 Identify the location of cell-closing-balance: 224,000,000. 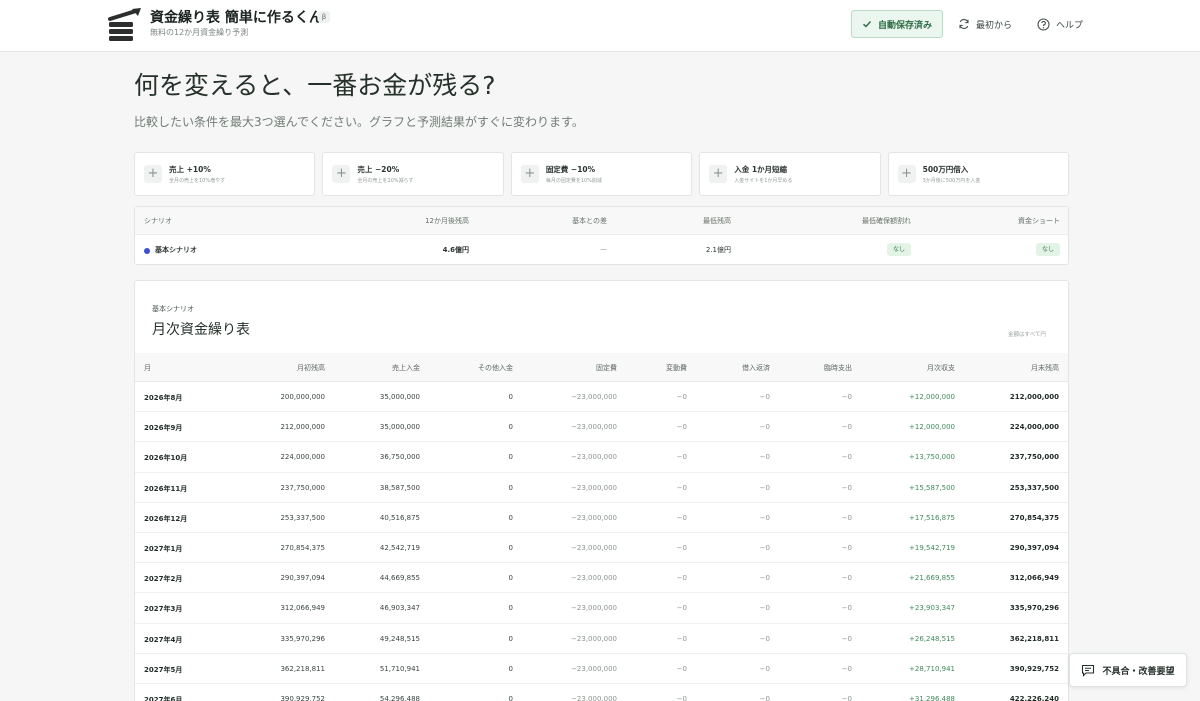
(1034, 427).